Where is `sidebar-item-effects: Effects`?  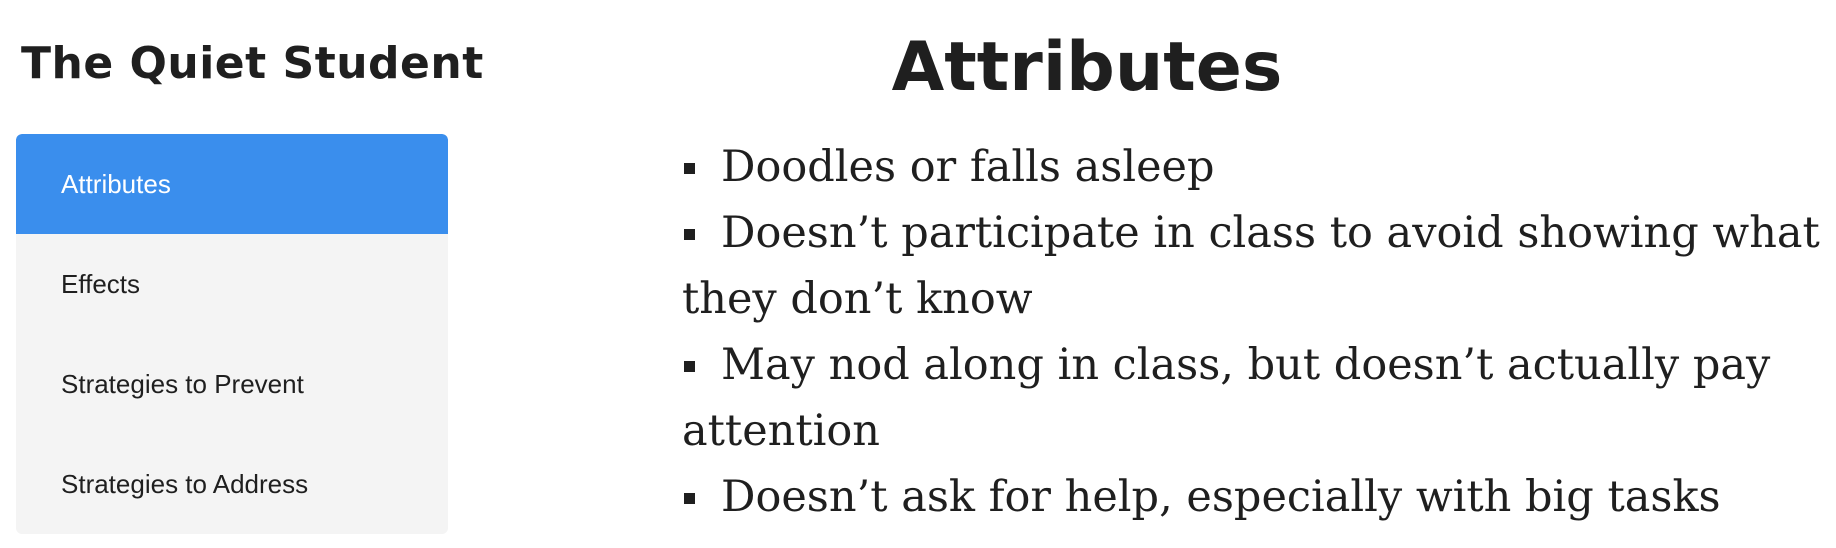 sidebar-item-effects: Effects is located at coordinates (232, 284).